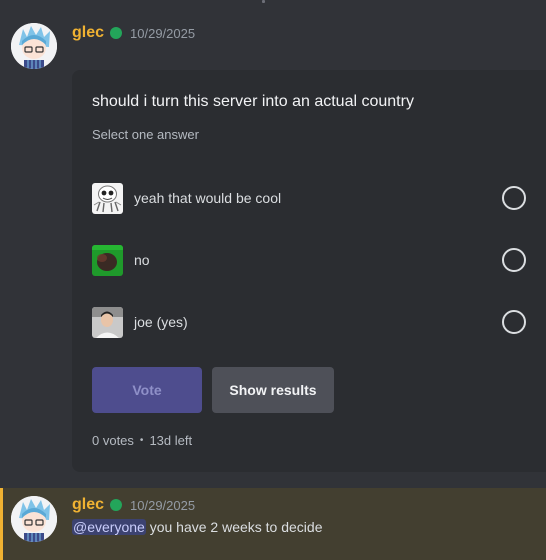  Describe the element at coordinates (309, 198) in the screenshot. I see `poll-answer: yeah that would be cool` at that location.